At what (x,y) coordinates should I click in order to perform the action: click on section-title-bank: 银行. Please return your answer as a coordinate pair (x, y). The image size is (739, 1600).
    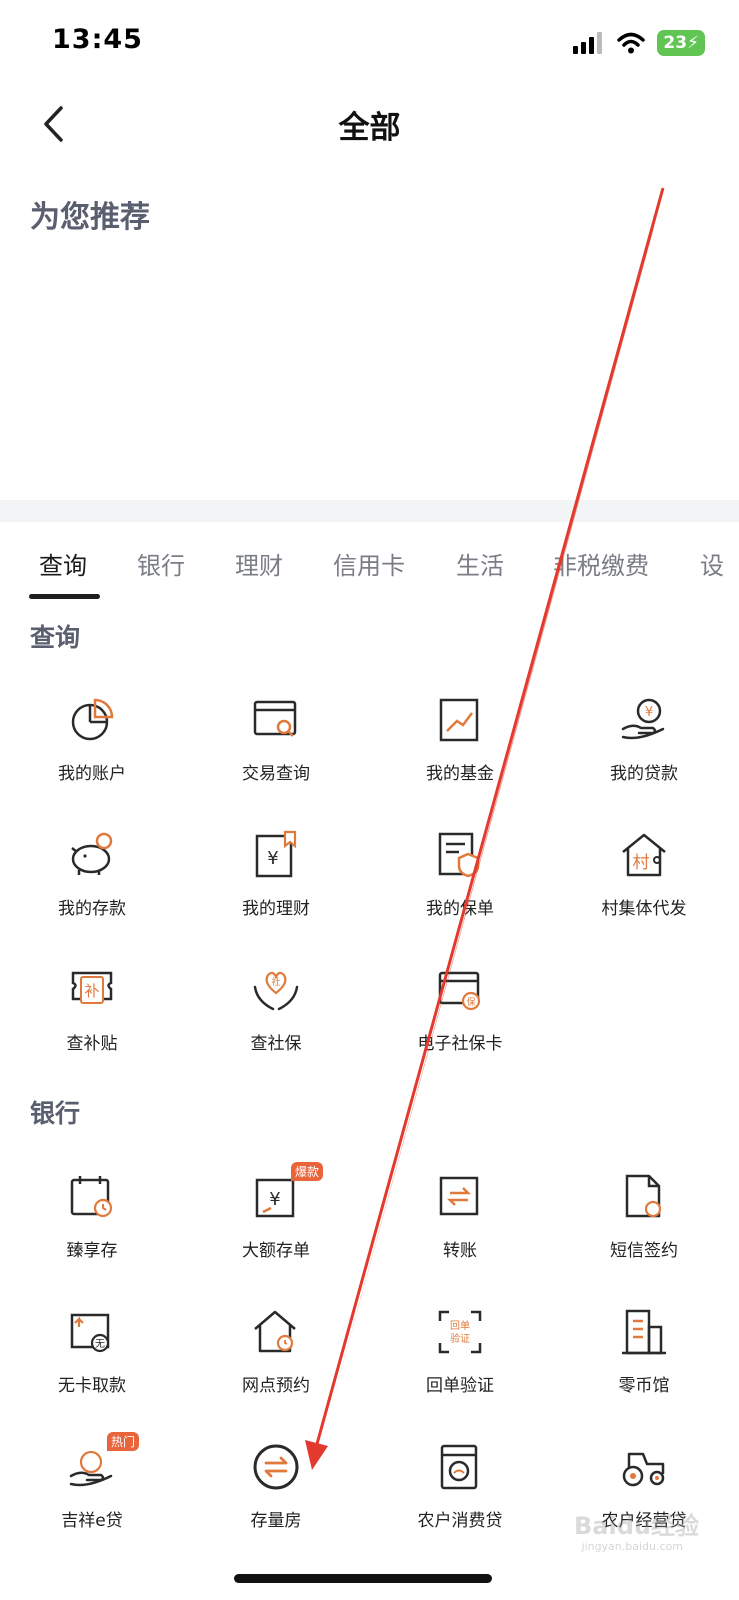
    Looking at the image, I should click on (55, 1113).